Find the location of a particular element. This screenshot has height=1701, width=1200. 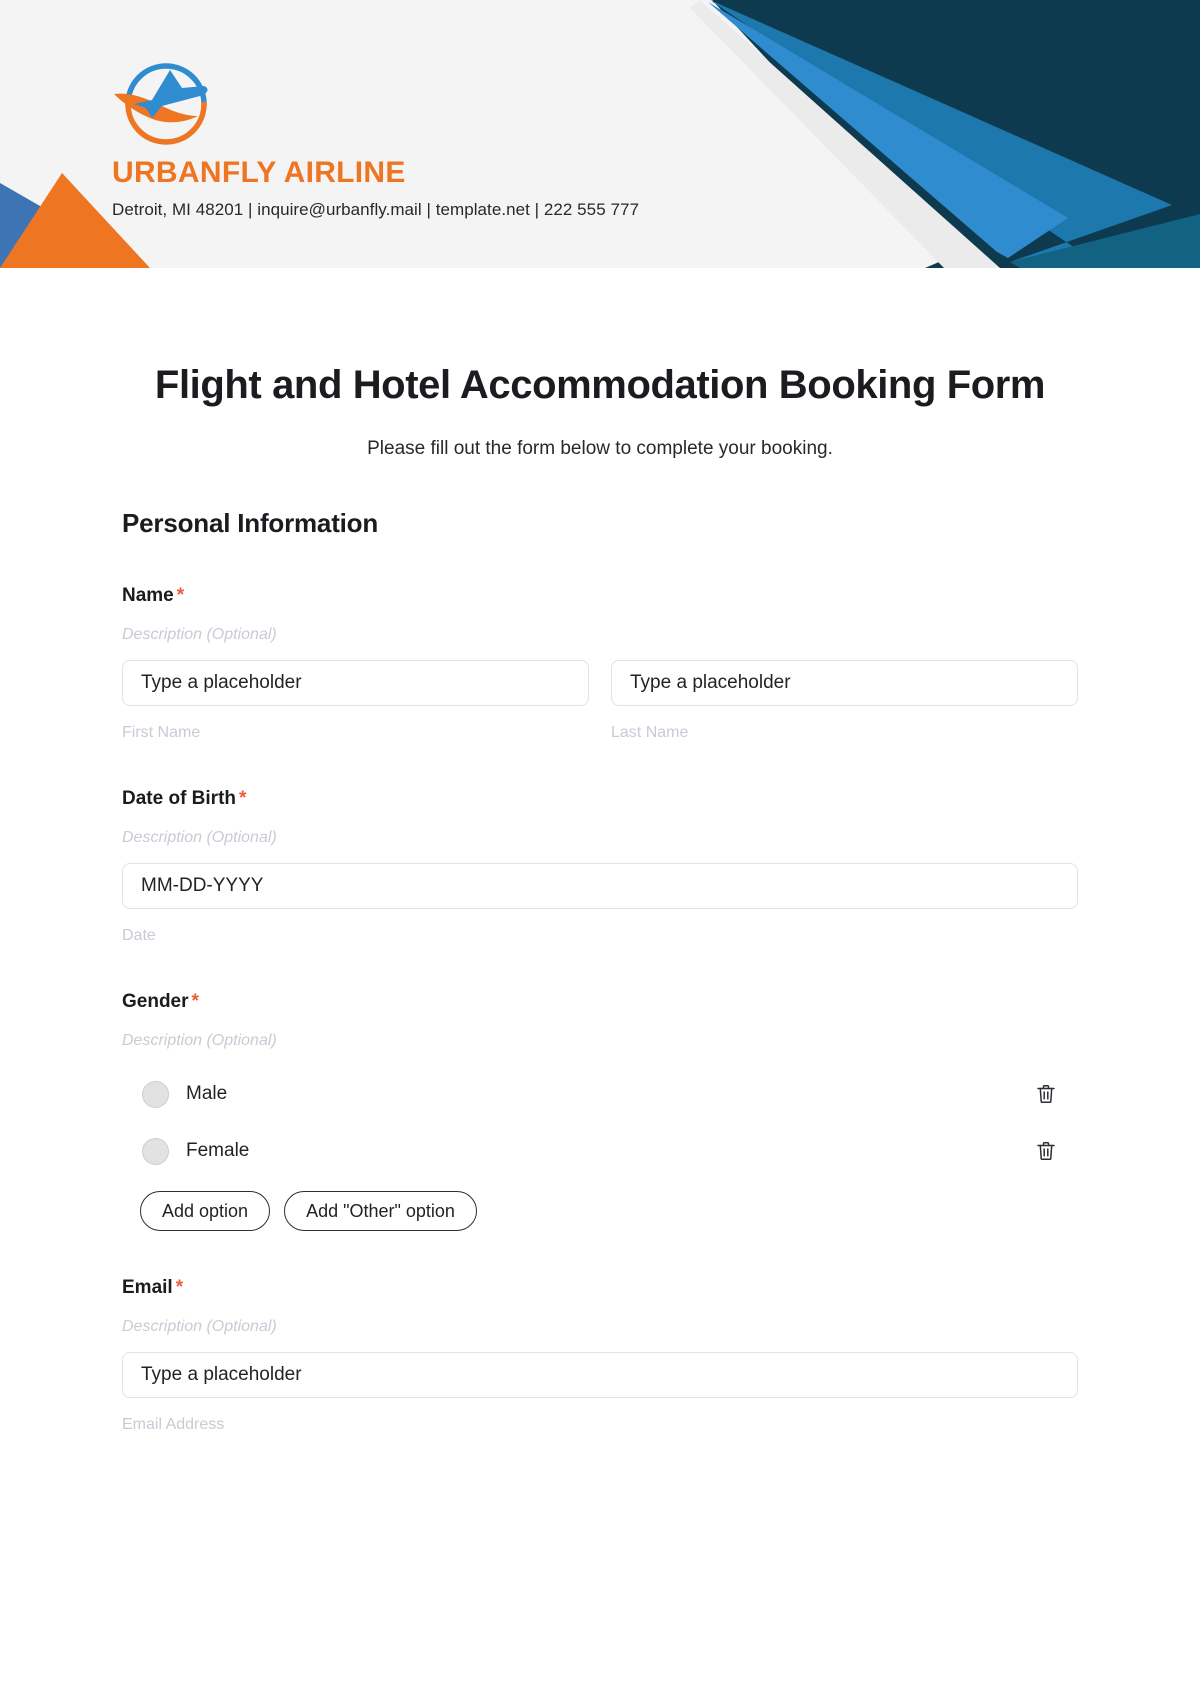

email-input: Type a placeholder is located at coordinates (600, 1375).